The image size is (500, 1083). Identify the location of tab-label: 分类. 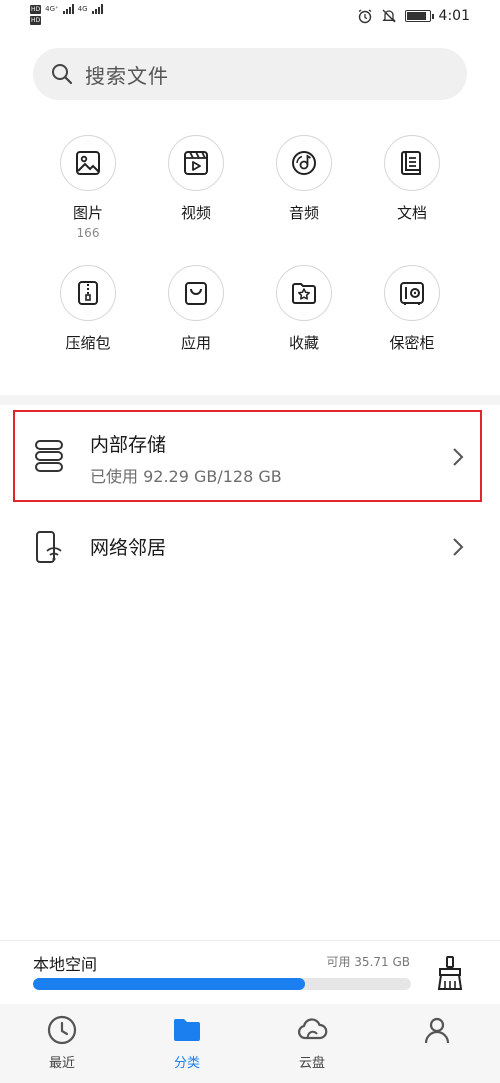
(186, 1063).